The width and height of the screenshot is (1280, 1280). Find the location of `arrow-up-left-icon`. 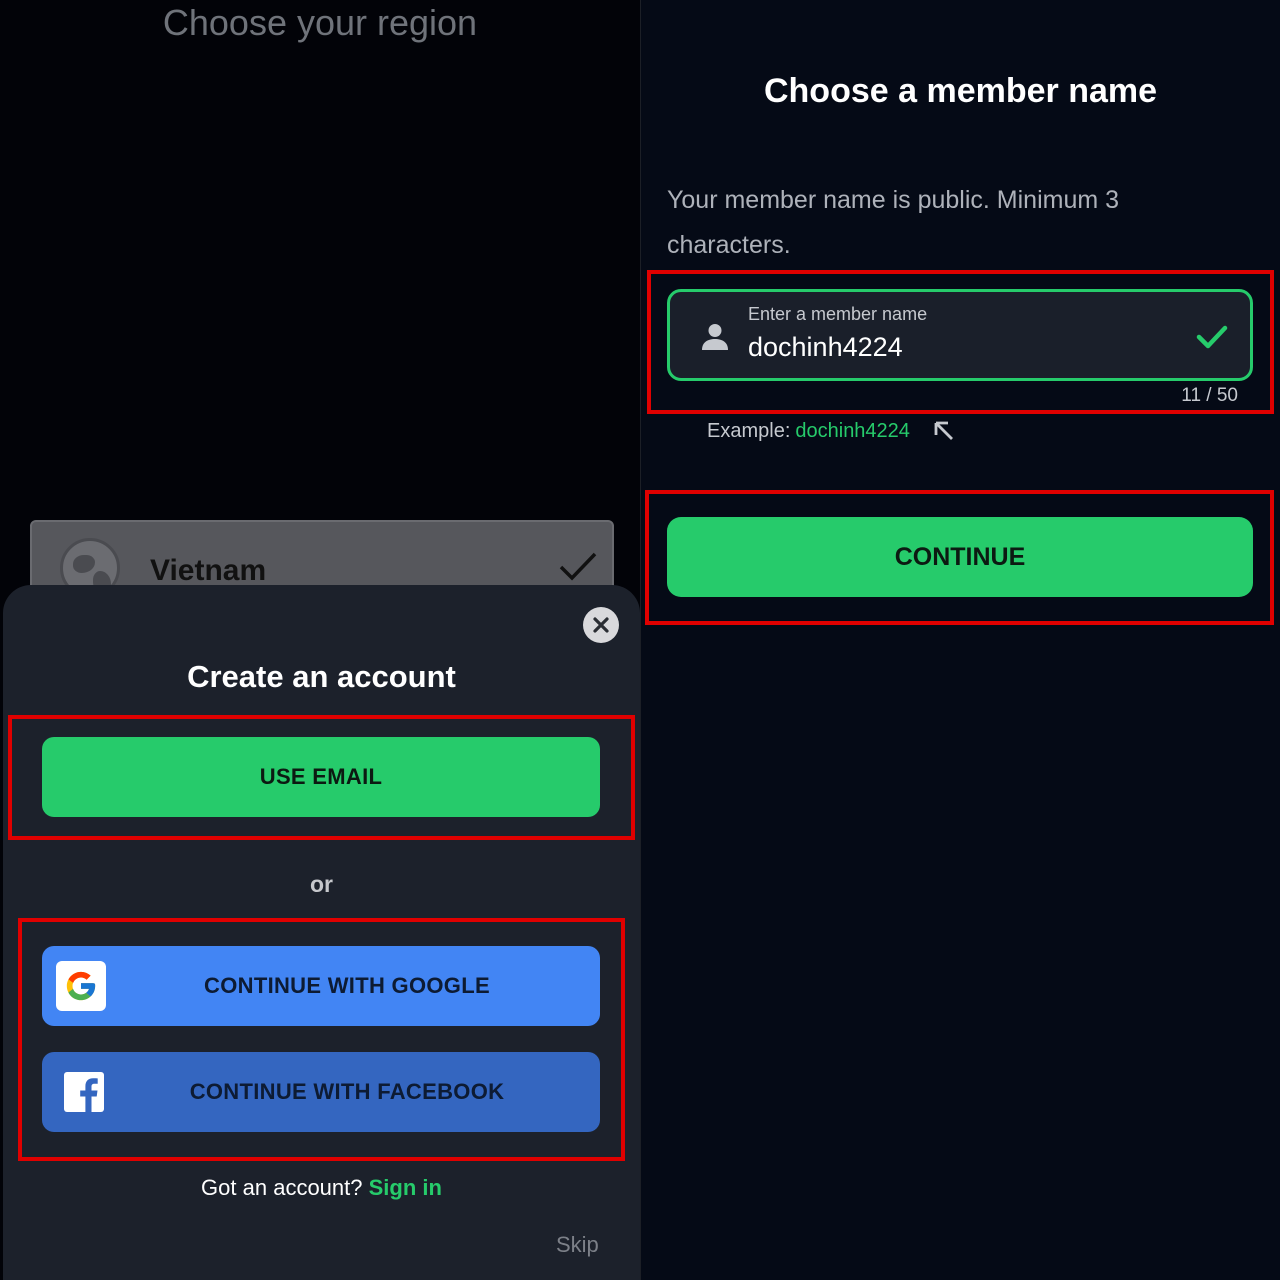

arrow-up-left-icon is located at coordinates (944, 431).